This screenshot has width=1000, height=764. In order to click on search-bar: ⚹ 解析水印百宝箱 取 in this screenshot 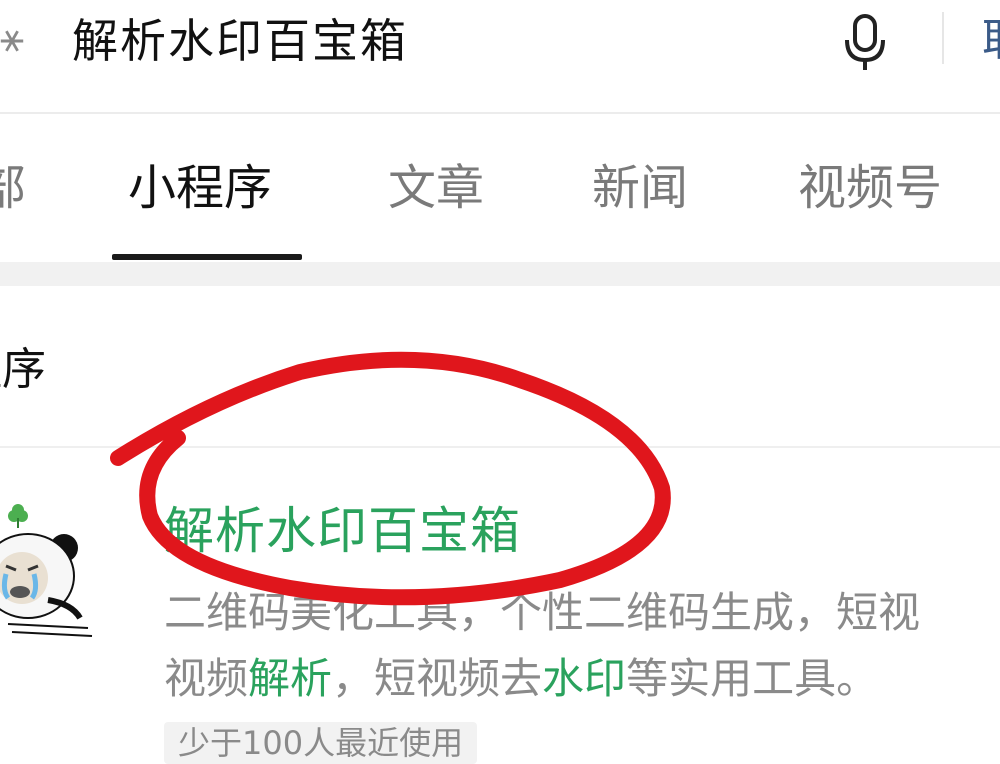, I will do `click(500, 57)`.